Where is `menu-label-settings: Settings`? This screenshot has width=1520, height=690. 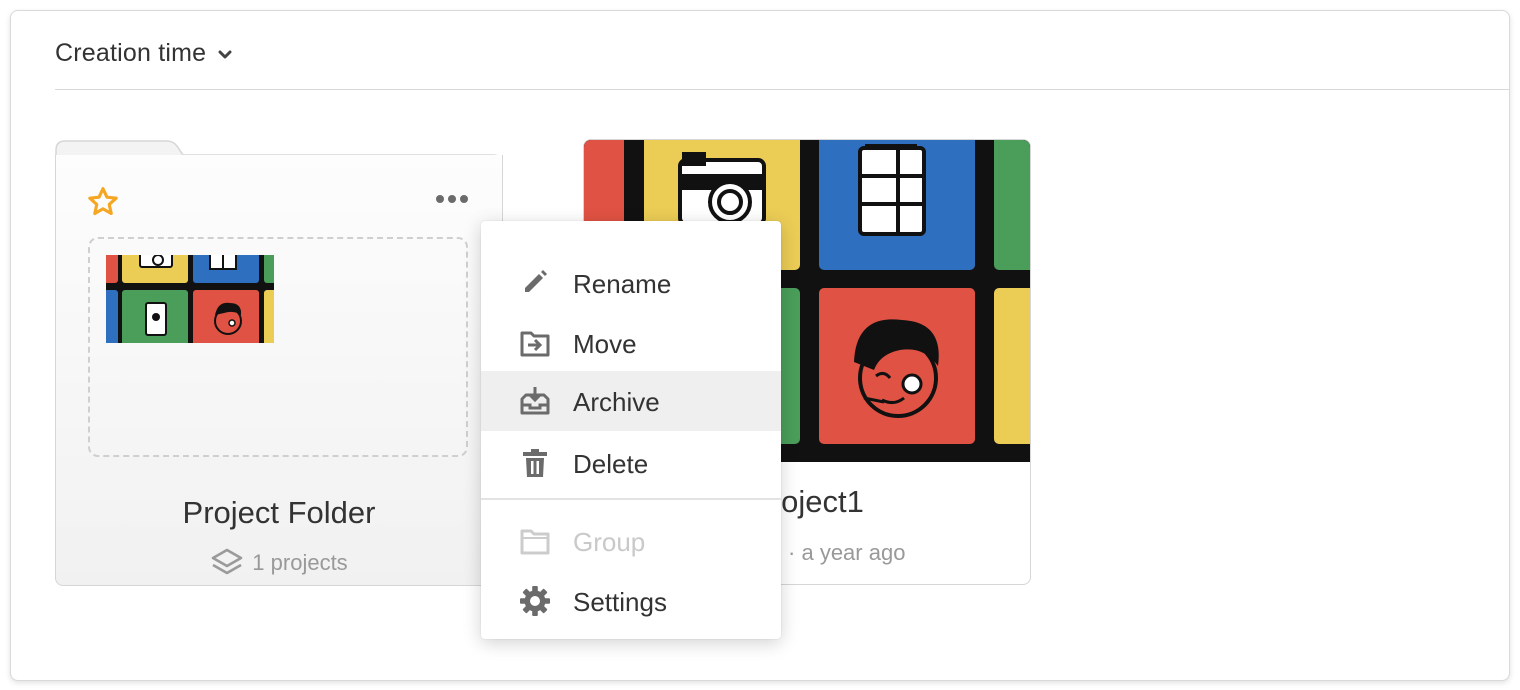
menu-label-settings: Settings is located at coordinates (620, 602).